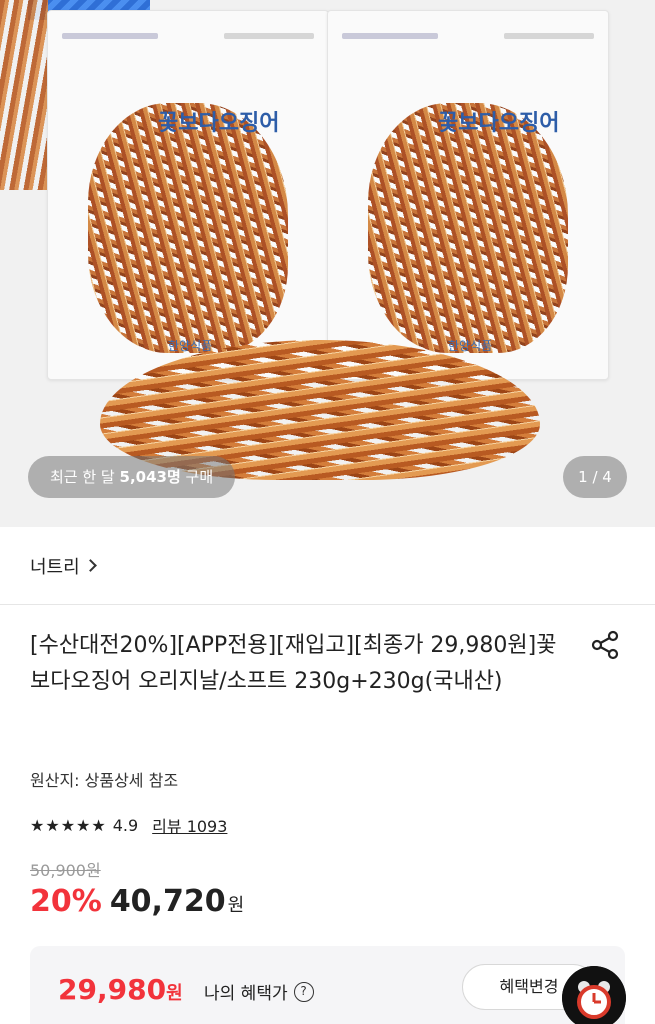 The width and height of the screenshot is (655, 1024). What do you see at coordinates (259, 991) in the screenshot?
I see `benefit-label: 나의 혜택가 ?` at bounding box center [259, 991].